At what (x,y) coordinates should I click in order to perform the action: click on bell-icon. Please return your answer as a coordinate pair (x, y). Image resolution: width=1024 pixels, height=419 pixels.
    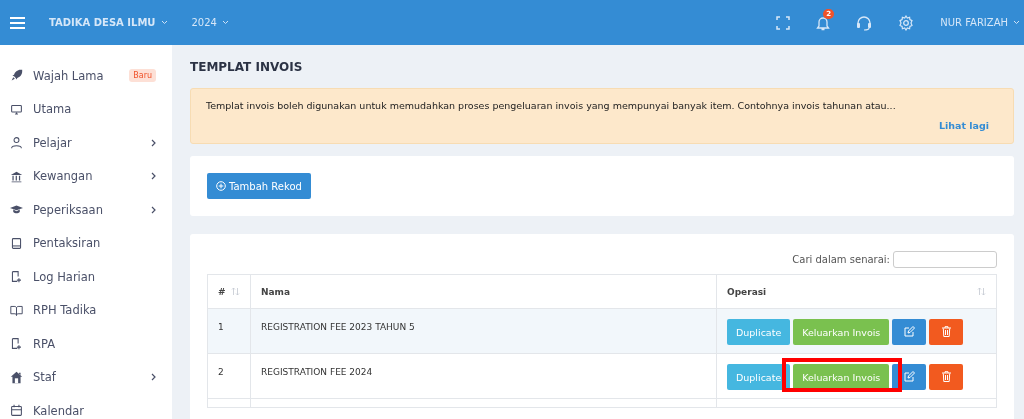
    Looking at the image, I should click on (823, 22).